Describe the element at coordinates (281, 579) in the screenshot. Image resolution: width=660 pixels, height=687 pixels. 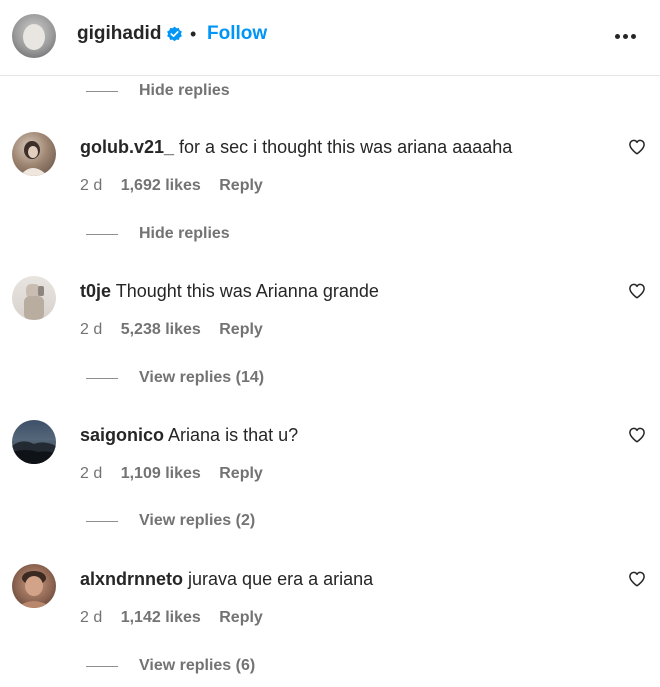
I see `comment-text: jurava que era a ariana` at that location.